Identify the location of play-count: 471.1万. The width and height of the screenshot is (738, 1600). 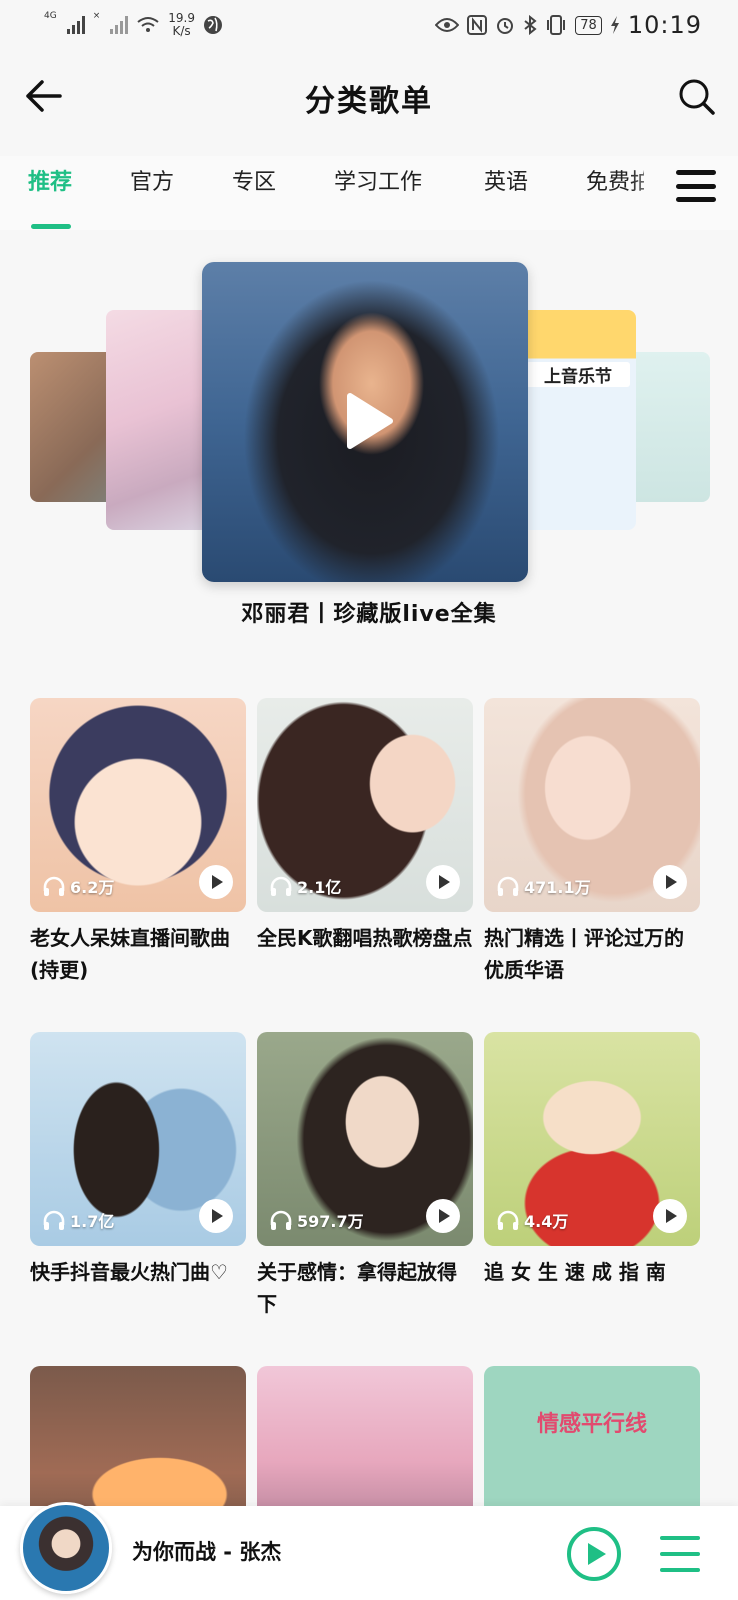
(543, 886).